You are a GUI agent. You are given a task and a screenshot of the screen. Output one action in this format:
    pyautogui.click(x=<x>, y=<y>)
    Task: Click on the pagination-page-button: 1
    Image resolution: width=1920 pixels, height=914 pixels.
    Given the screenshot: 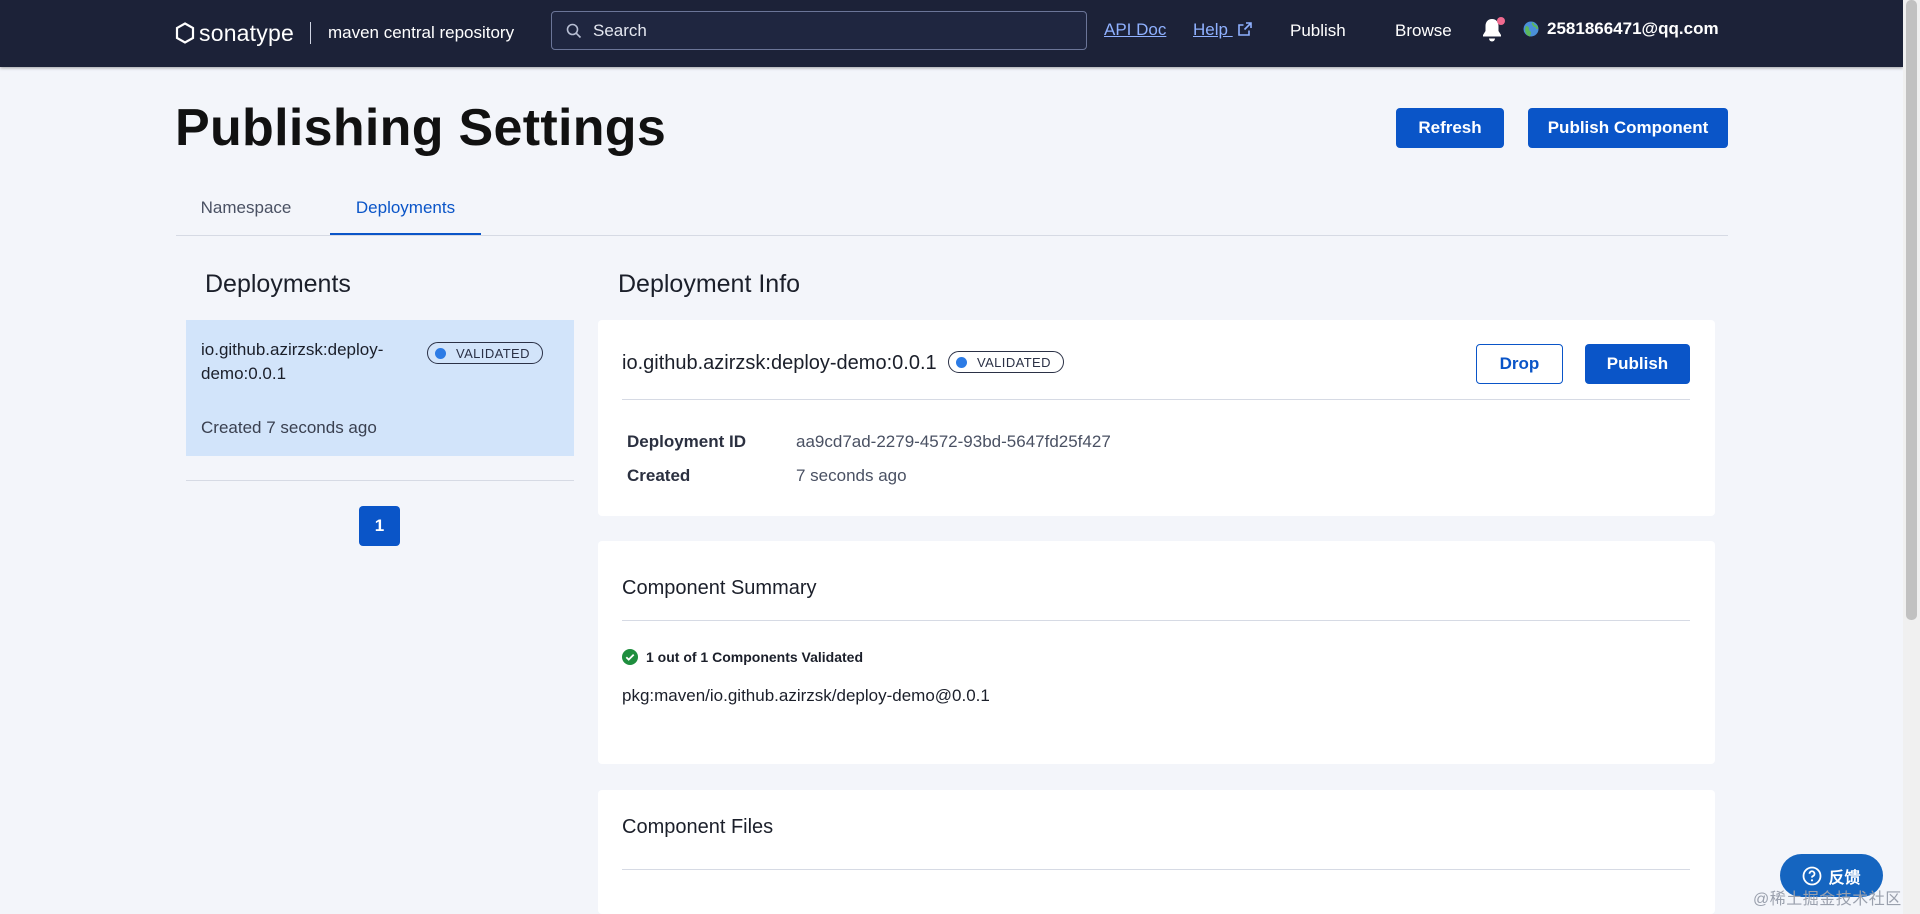 What is the action you would take?
    pyautogui.click(x=379, y=526)
    